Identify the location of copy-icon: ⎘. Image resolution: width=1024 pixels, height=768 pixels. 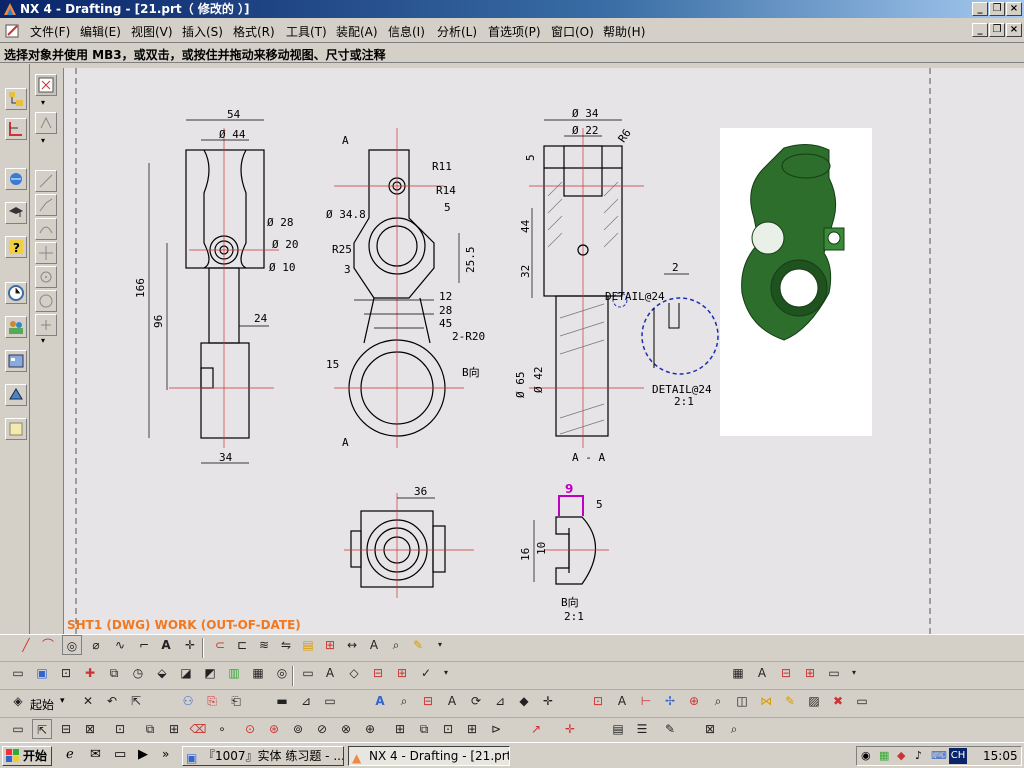
(212, 701).